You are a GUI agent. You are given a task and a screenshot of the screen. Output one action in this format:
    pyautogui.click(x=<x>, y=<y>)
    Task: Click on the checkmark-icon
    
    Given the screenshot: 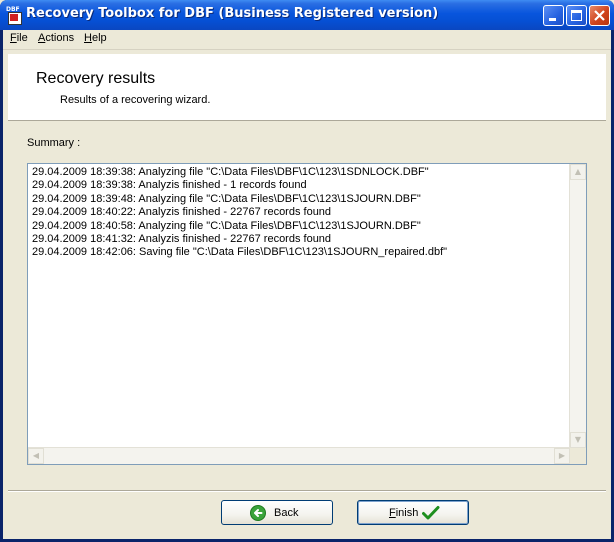 What is the action you would take?
    pyautogui.click(x=431, y=513)
    